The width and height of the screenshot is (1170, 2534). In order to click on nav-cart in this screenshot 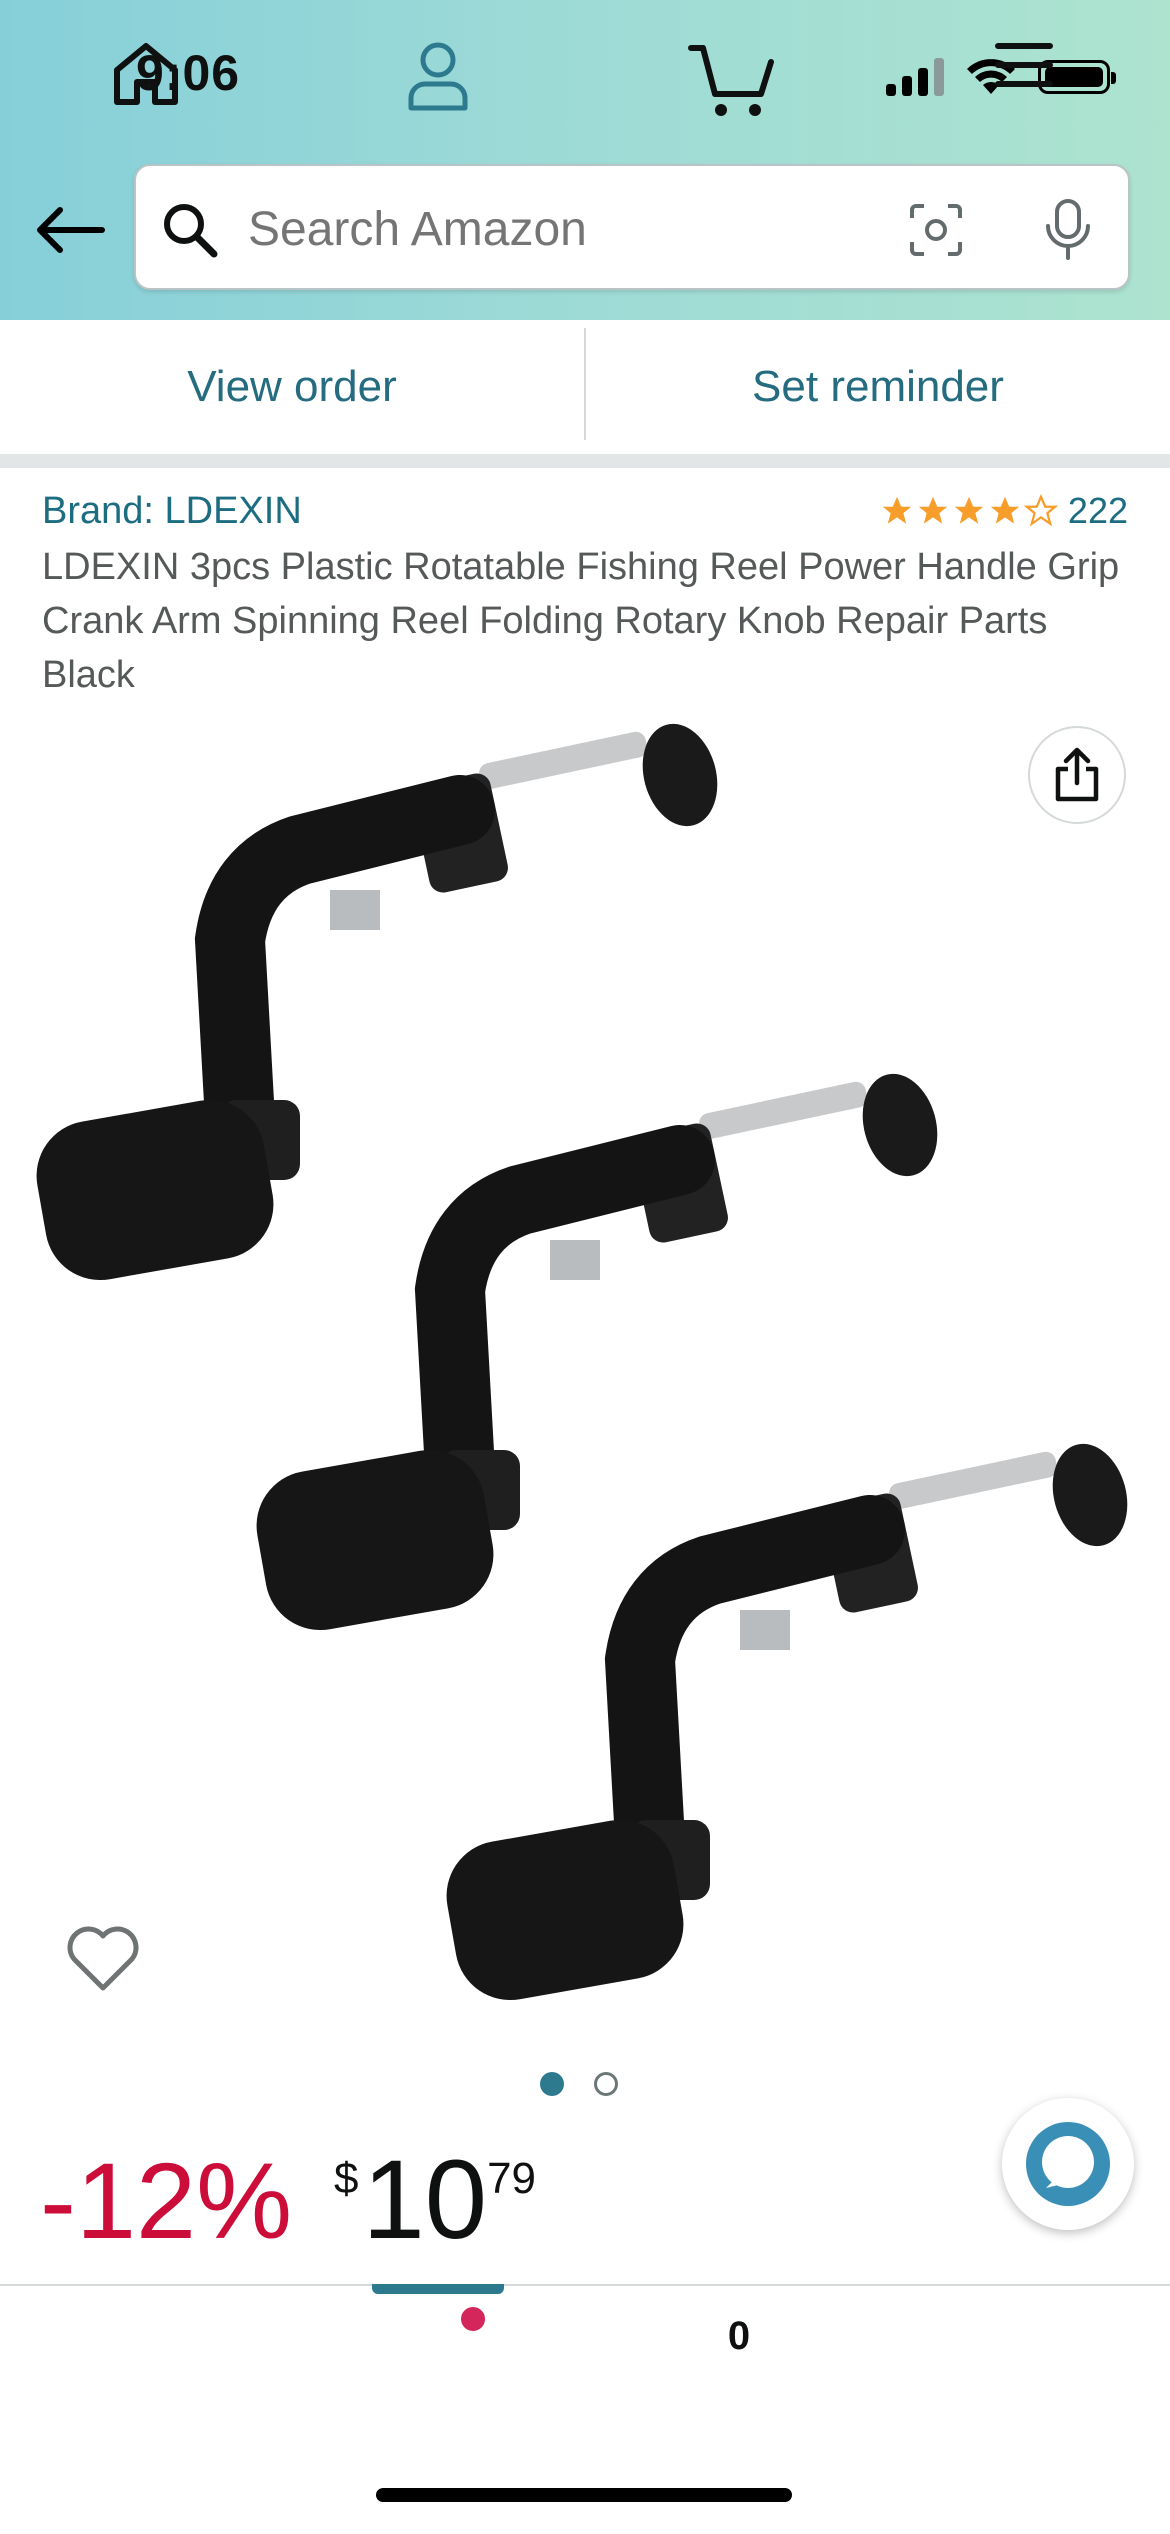, I will do `click(732, 90)`.